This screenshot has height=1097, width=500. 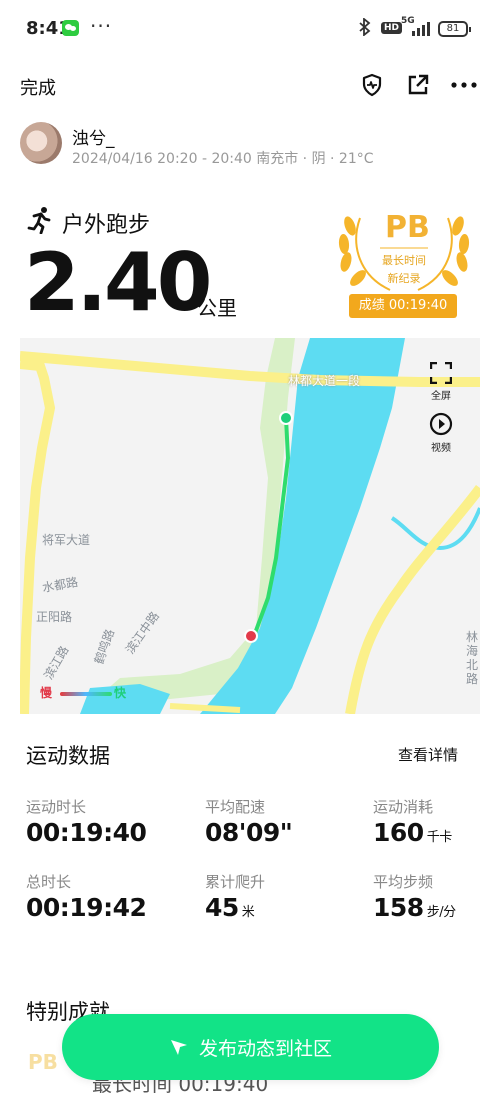 What do you see at coordinates (86, 832) in the screenshot?
I see `stat-value: 00:19:40` at bounding box center [86, 832].